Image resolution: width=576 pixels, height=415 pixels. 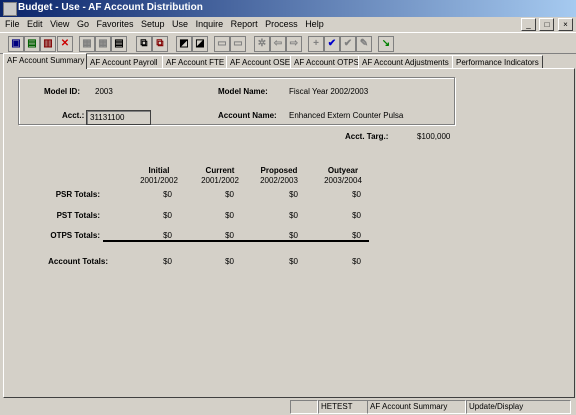 I want to click on tab-af-account-summary: AF Account Summary, so click(x=45, y=61).